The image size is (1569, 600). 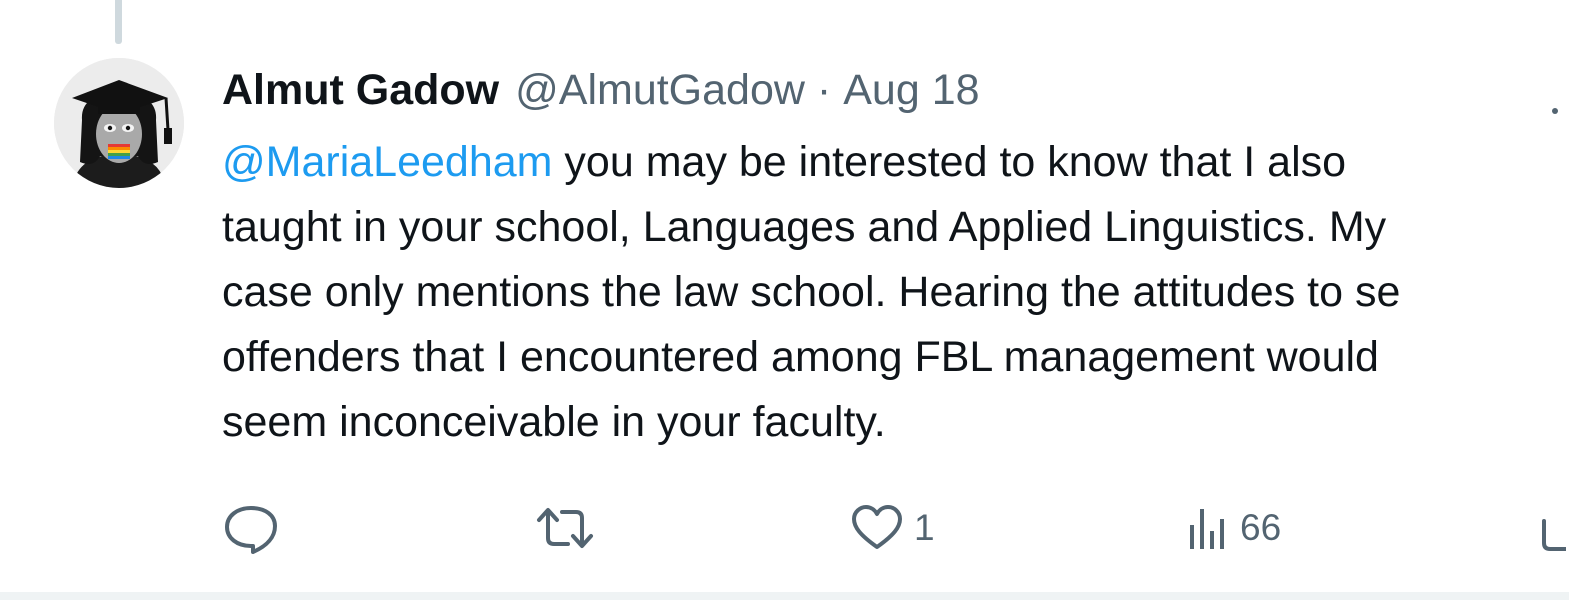 What do you see at coordinates (660, 90) in the screenshot?
I see `author-handle: @AlmutGadow` at bounding box center [660, 90].